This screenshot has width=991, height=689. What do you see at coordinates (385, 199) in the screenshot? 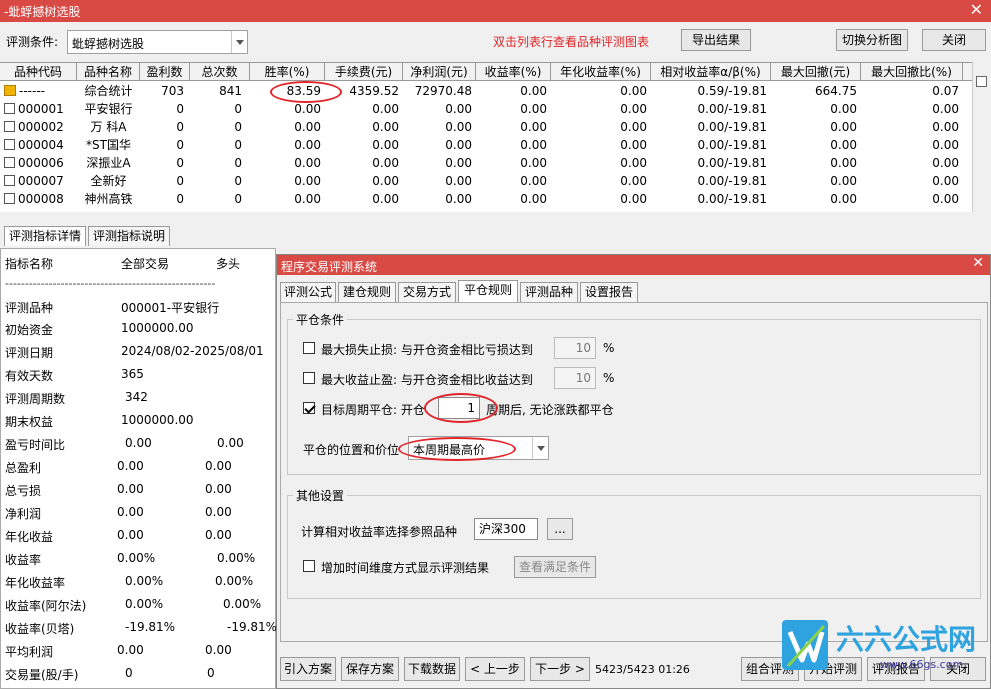
I see `table-cell-fee: 0.00` at bounding box center [385, 199].